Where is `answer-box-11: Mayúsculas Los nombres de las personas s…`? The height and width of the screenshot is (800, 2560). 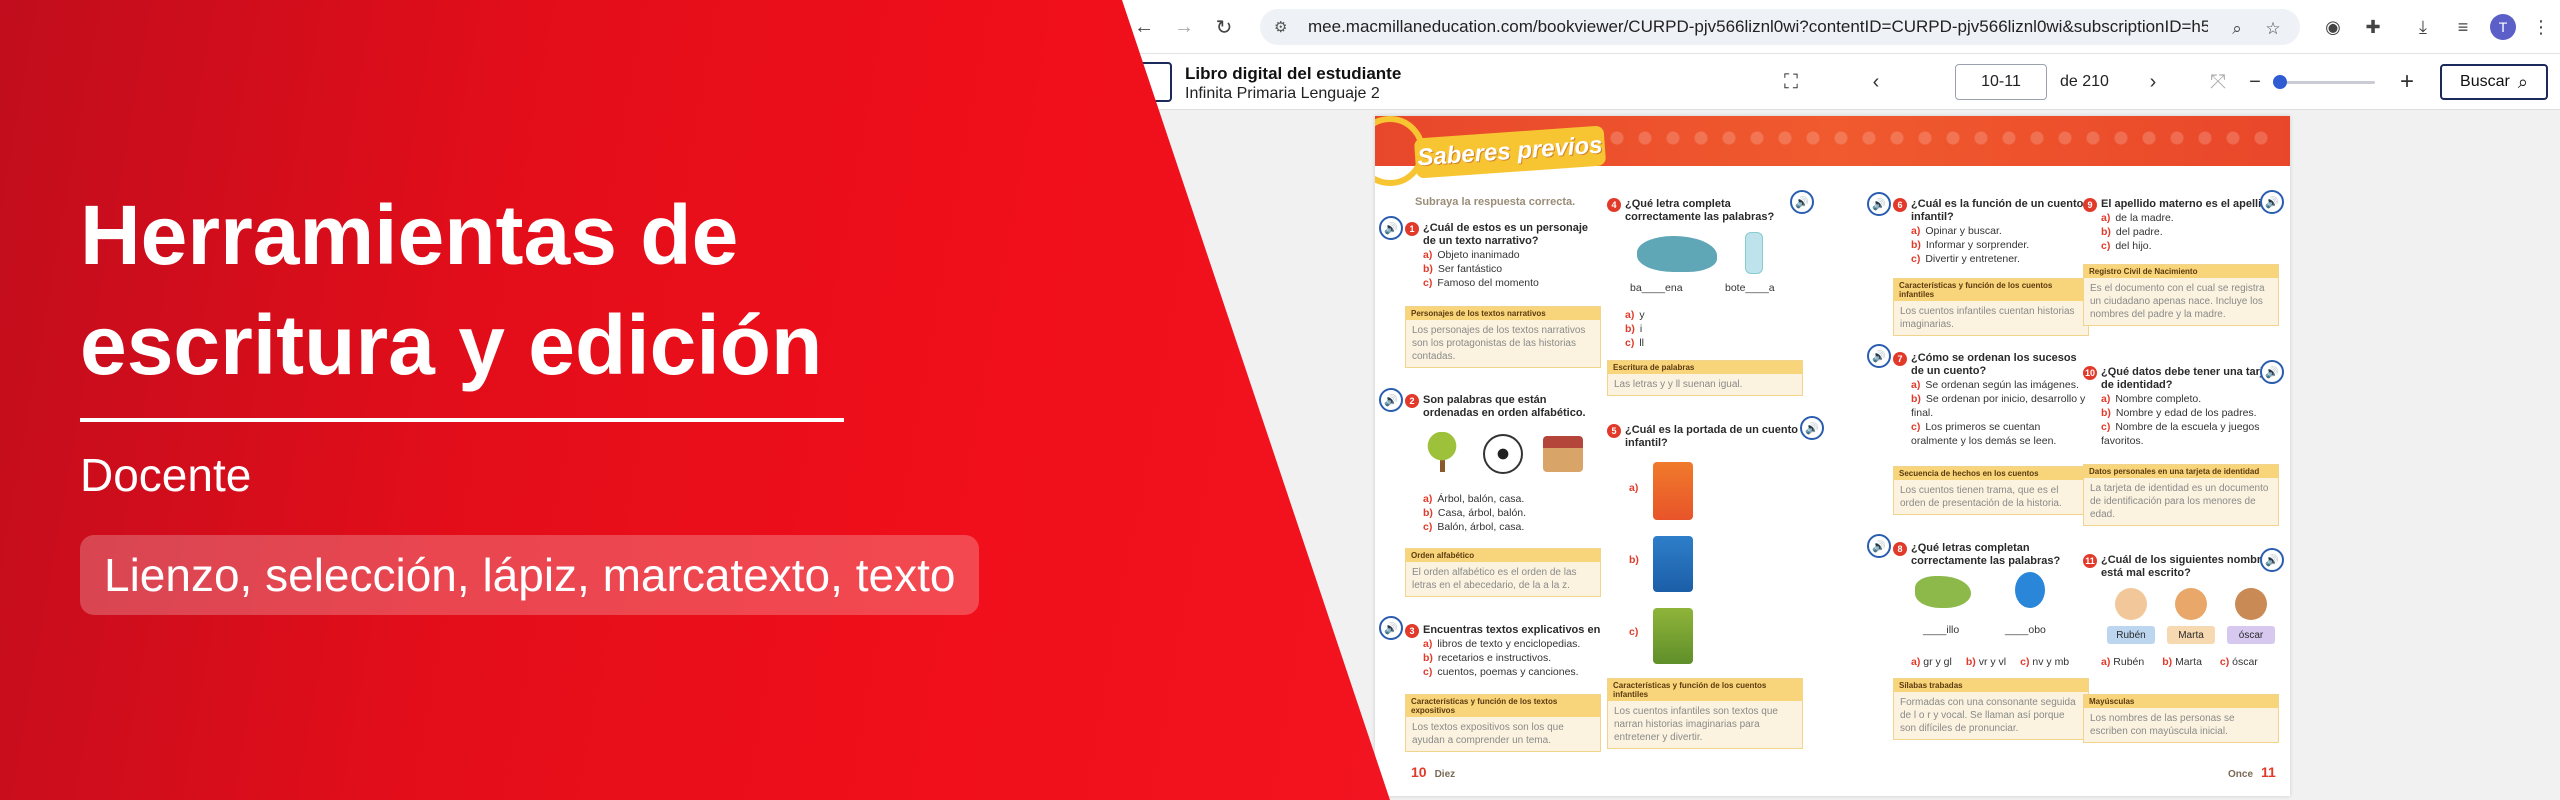
answer-box-11: Mayúsculas Los nombres de las personas s… is located at coordinates (2181, 718).